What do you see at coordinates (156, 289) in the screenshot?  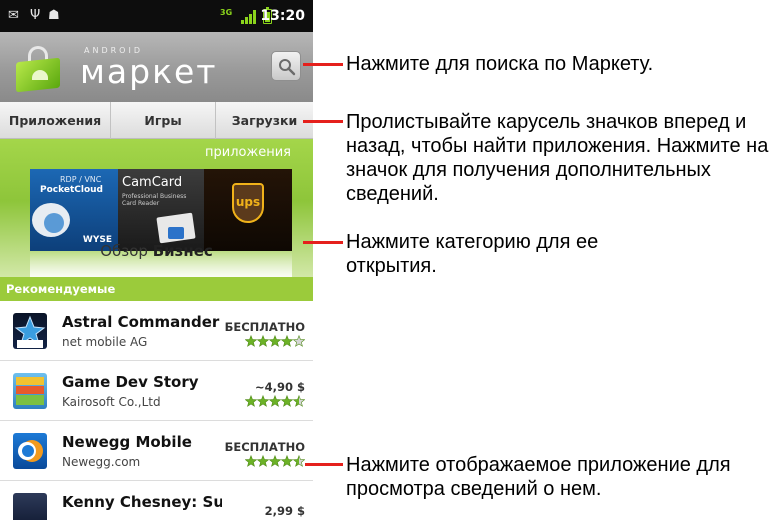 I see `featured-header: Рекомендуемые` at bounding box center [156, 289].